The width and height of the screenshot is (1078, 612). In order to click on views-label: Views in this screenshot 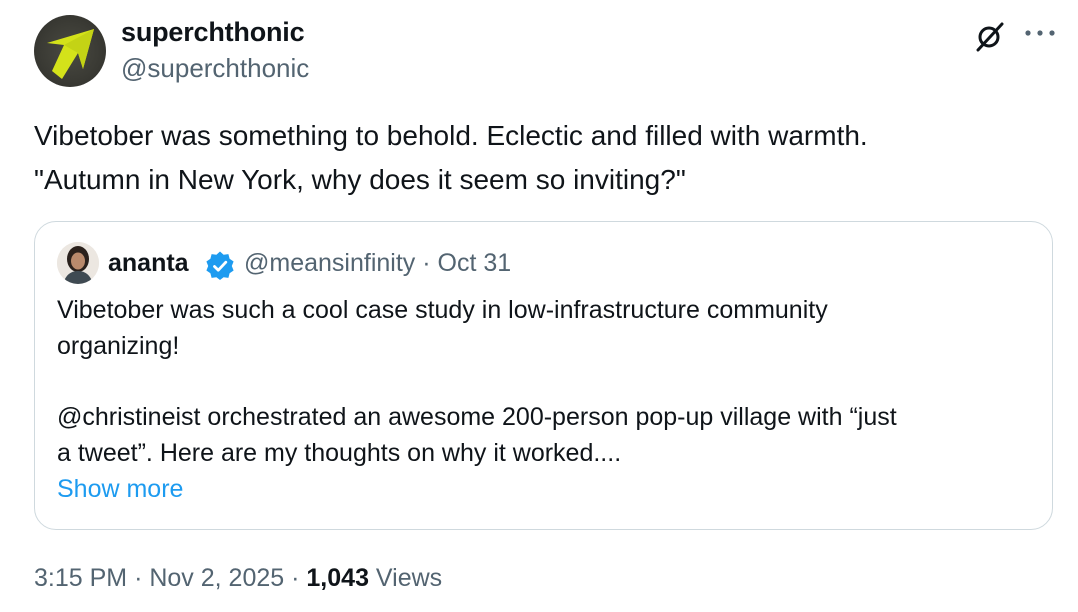, I will do `click(409, 578)`.